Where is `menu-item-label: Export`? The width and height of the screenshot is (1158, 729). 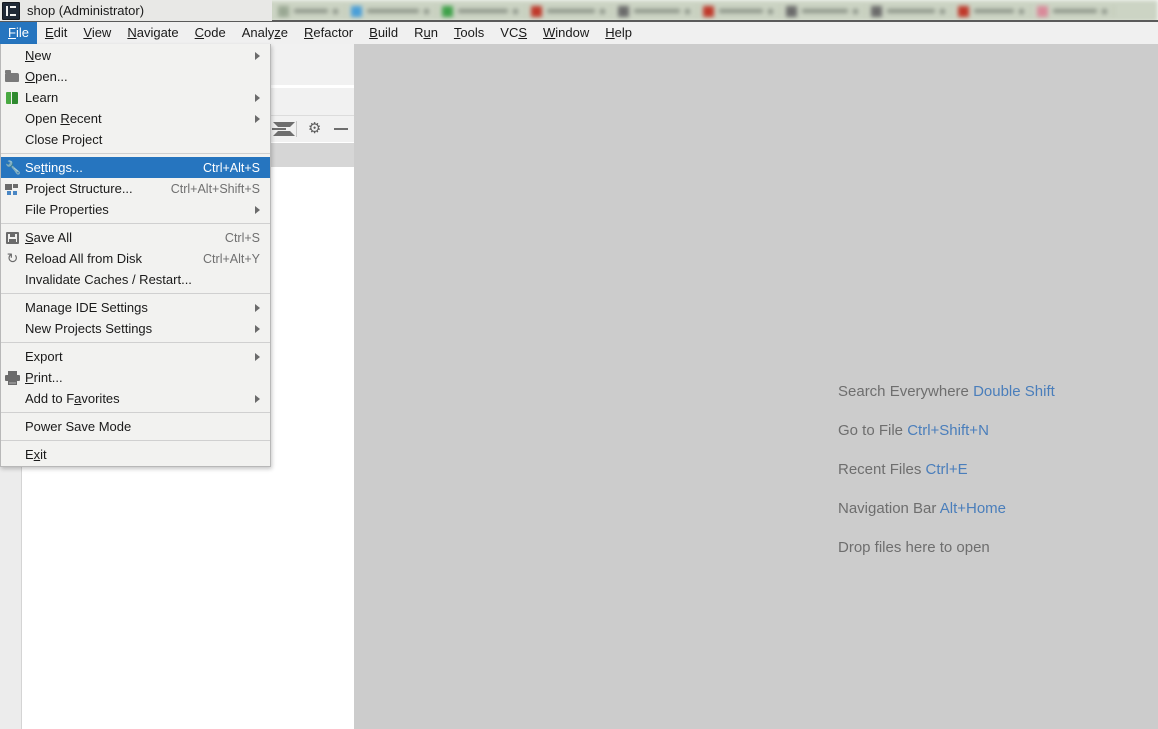 menu-item-label: Export is located at coordinates (44, 356).